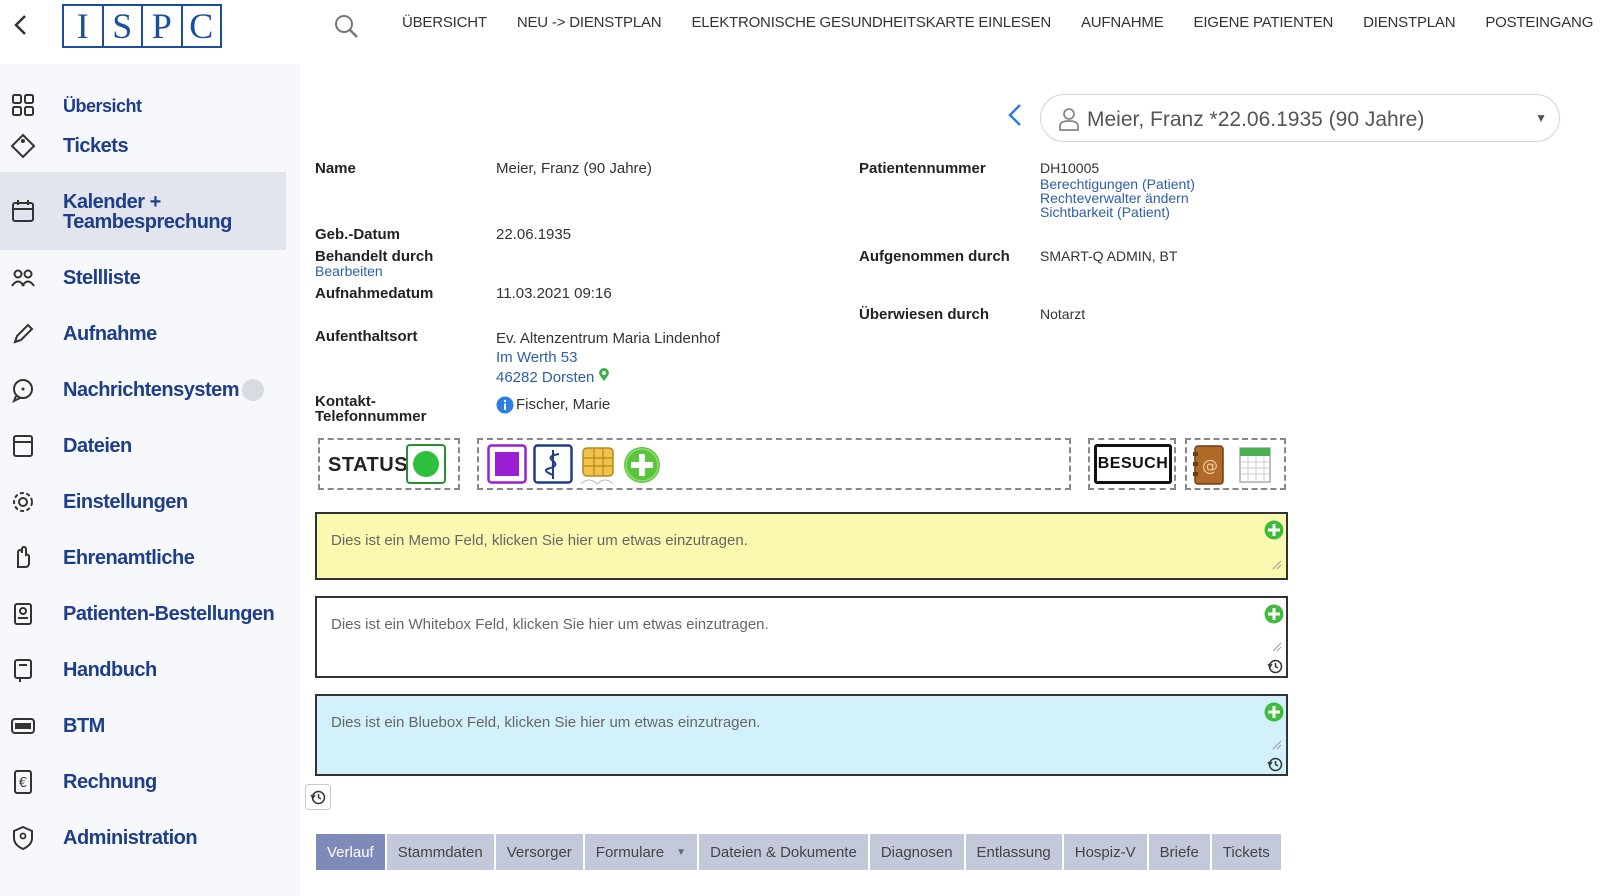 The width and height of the screenshot is (1600, 896). I want to click on tab-verlauf: Verlauf, so click(350, 852).